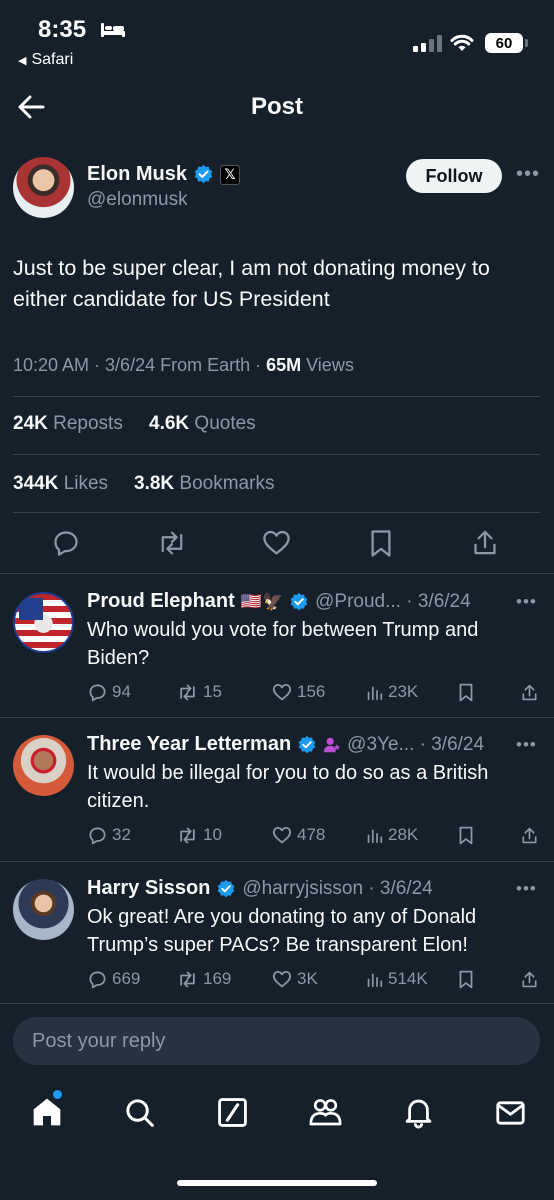 The width and height of the screenshot is (554, 1200). What do you see at coordinates (327, 365) in the screenshot?
I see `views-label: Views` at bounding box center [327, 365].